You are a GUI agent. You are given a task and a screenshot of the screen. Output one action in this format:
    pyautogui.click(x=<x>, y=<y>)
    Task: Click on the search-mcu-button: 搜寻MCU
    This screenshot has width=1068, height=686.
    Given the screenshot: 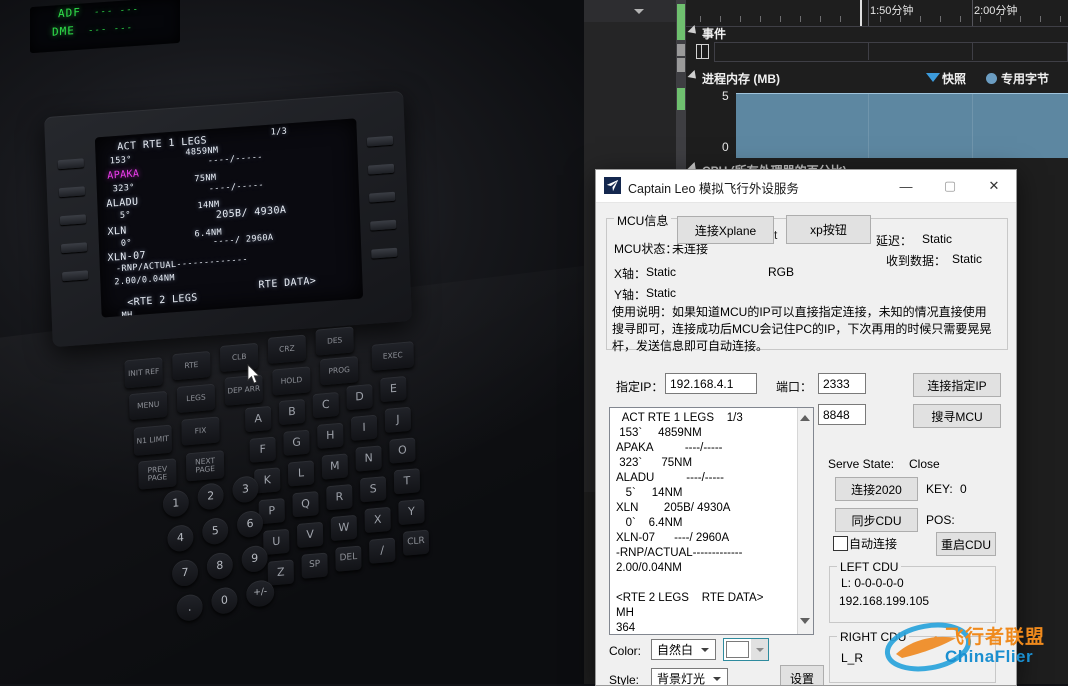 What is the action you would take?
    pyautogui.click(x=957, y=416)
    